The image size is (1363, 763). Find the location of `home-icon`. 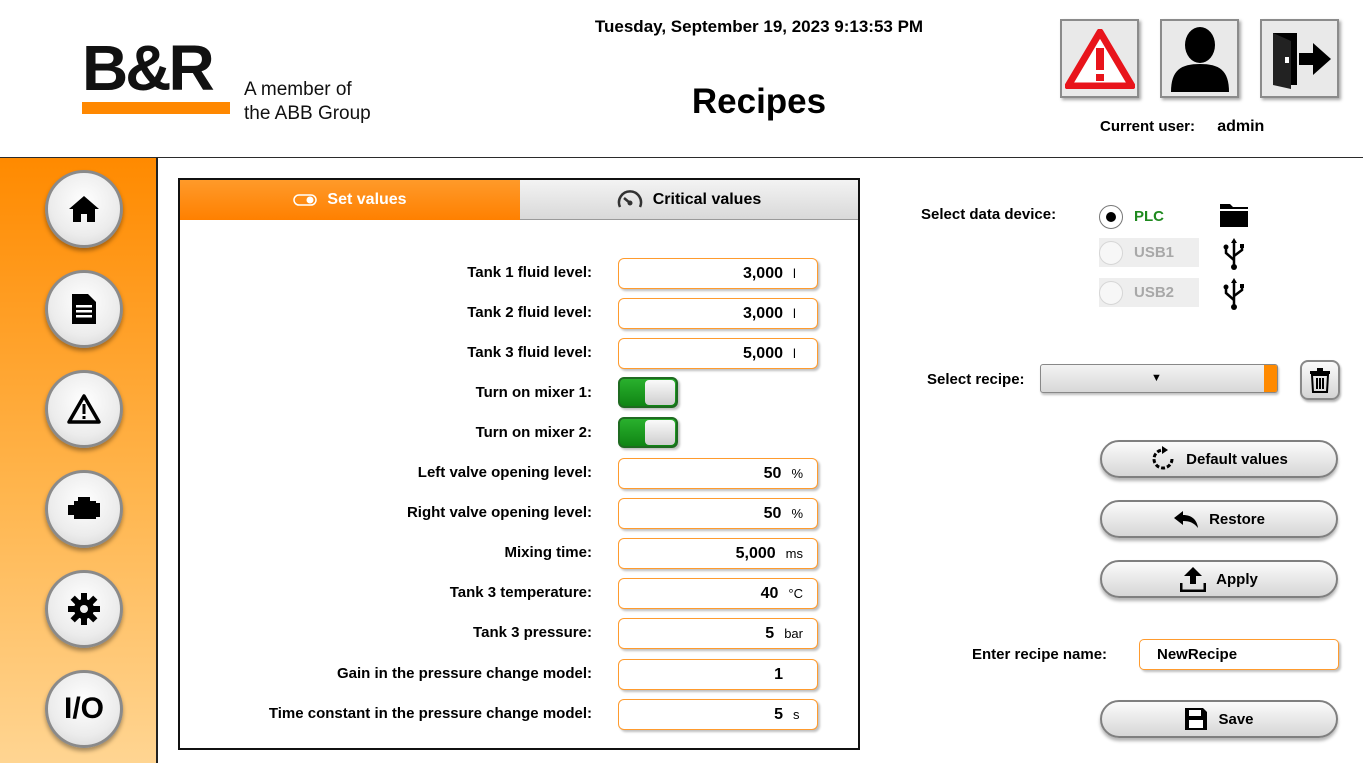

home-icon is located at coordinates (84, 209).